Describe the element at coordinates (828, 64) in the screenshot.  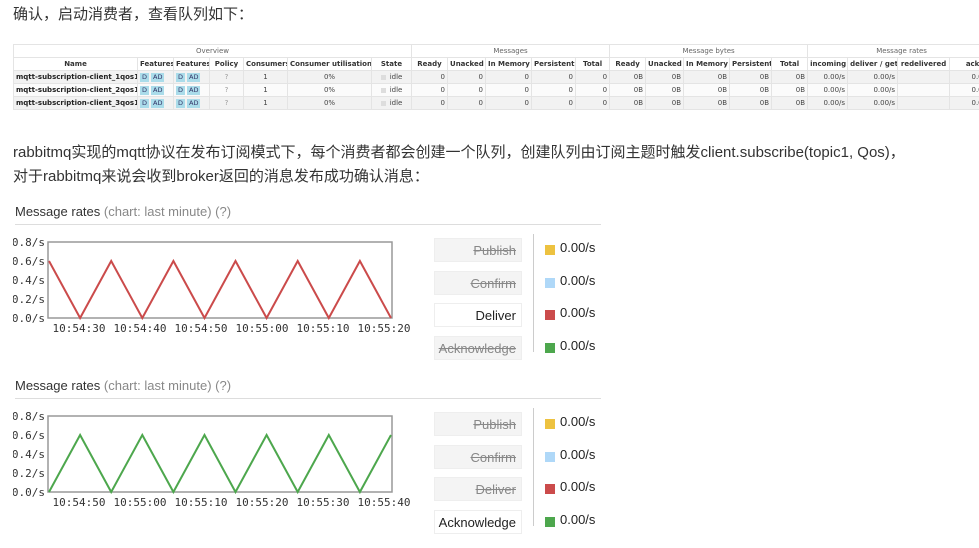
I see `column-header: incoming` at that location.